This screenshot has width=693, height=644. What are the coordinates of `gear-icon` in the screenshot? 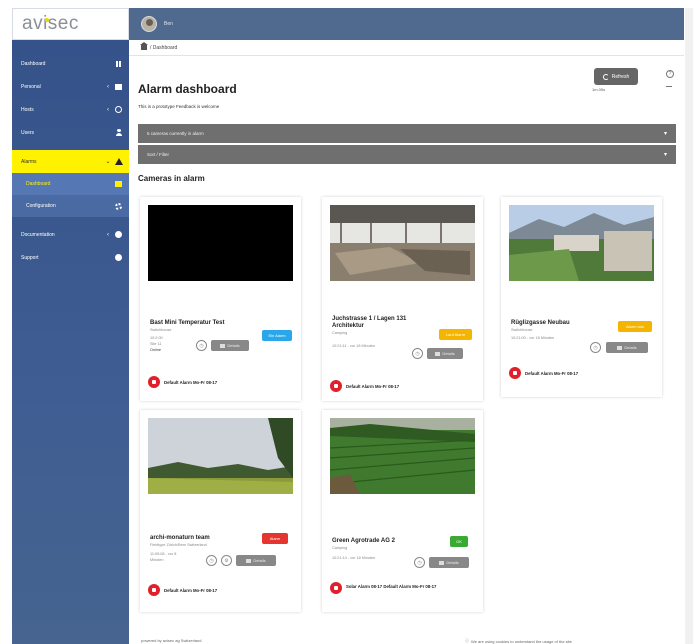 It's located at (118, 206).